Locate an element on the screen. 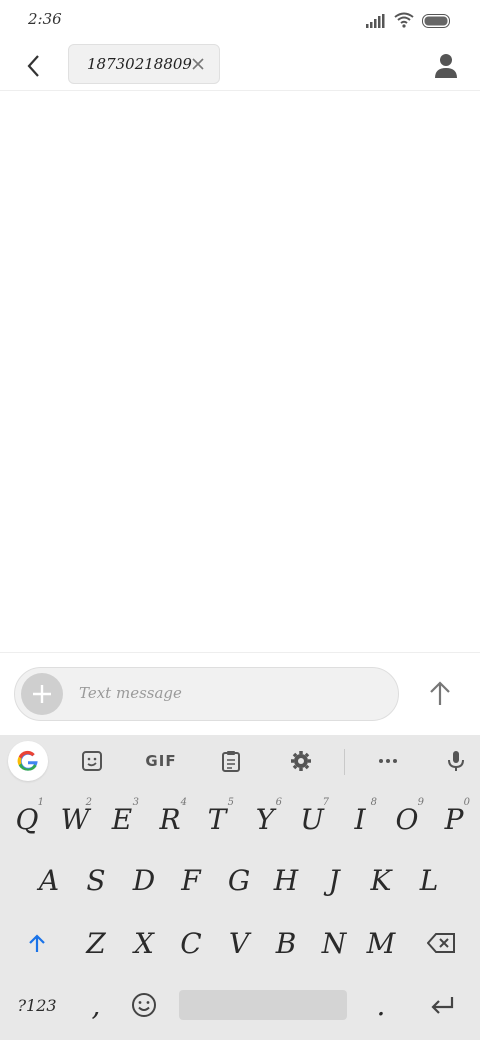  back-button is located at coordinates (34, 66).